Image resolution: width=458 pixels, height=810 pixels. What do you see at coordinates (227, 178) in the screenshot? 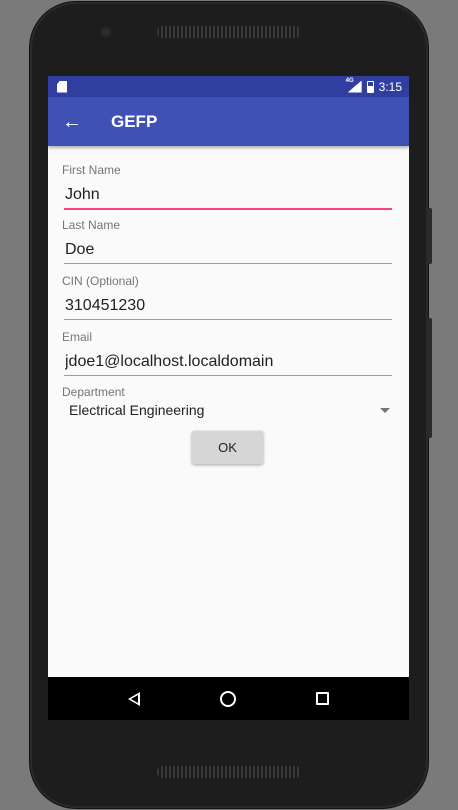
I see `first-name-field: First Name` at bounding box center [227, 178].